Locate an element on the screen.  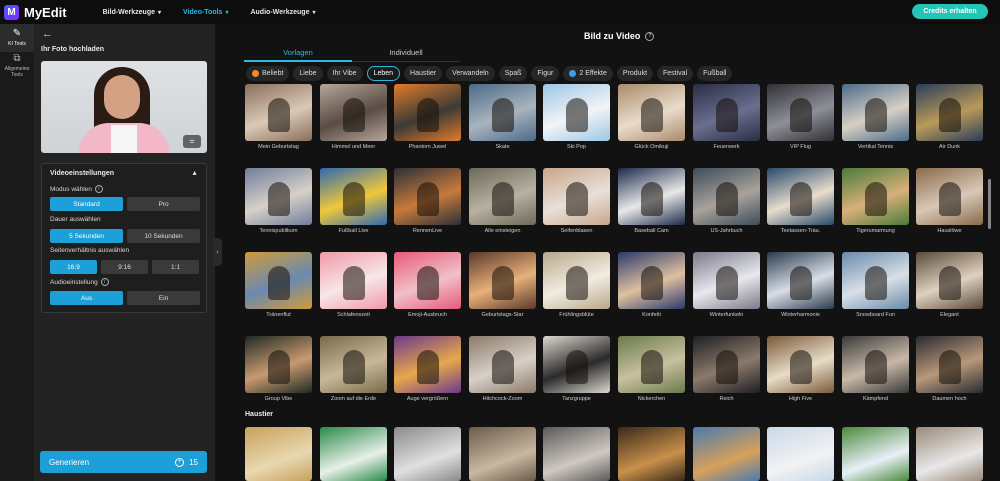
template-tile: Hitchcock-Zoom is located at coordinates (502, 369).